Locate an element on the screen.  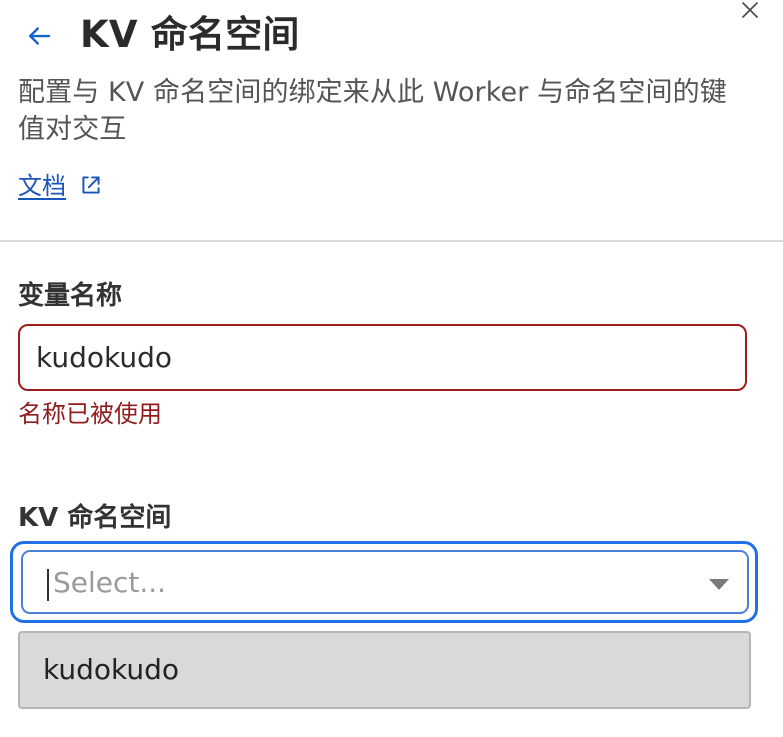
arrow-left-icon is located at coordinates (40, 36).